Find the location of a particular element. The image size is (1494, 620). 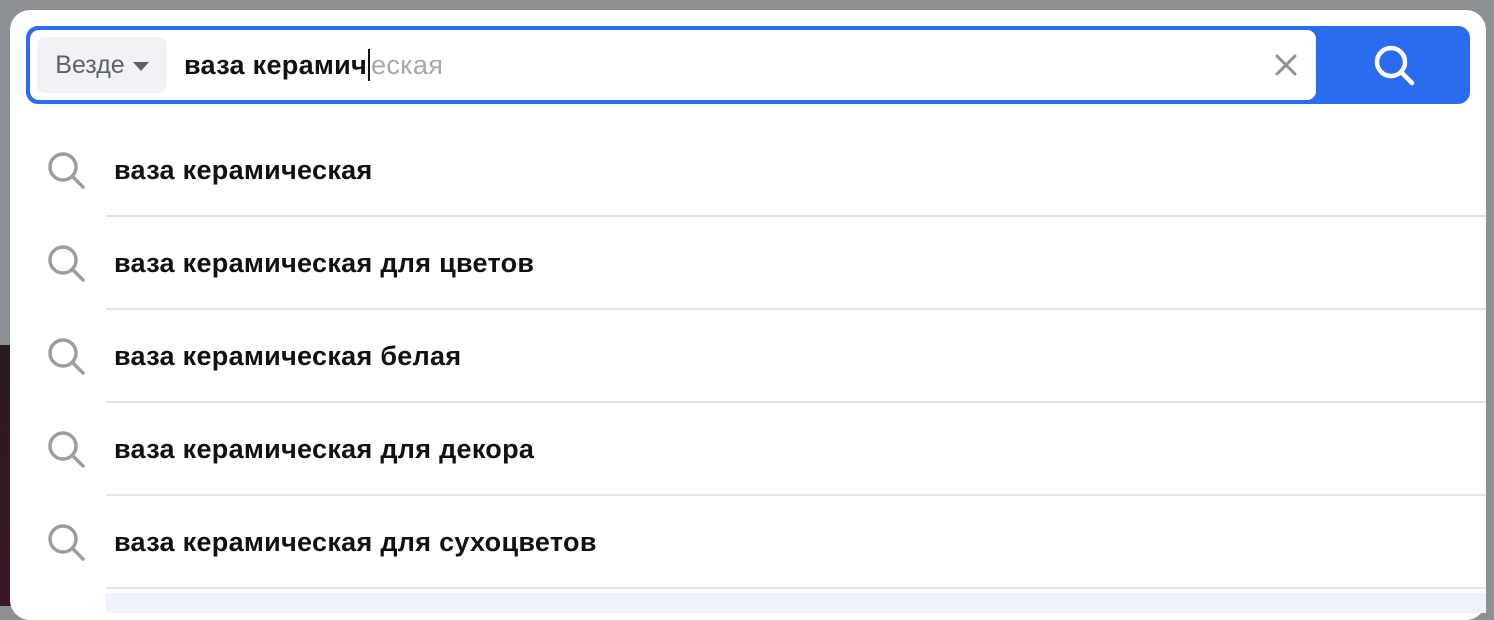

text-cursor is located at coordinates (369, 65).